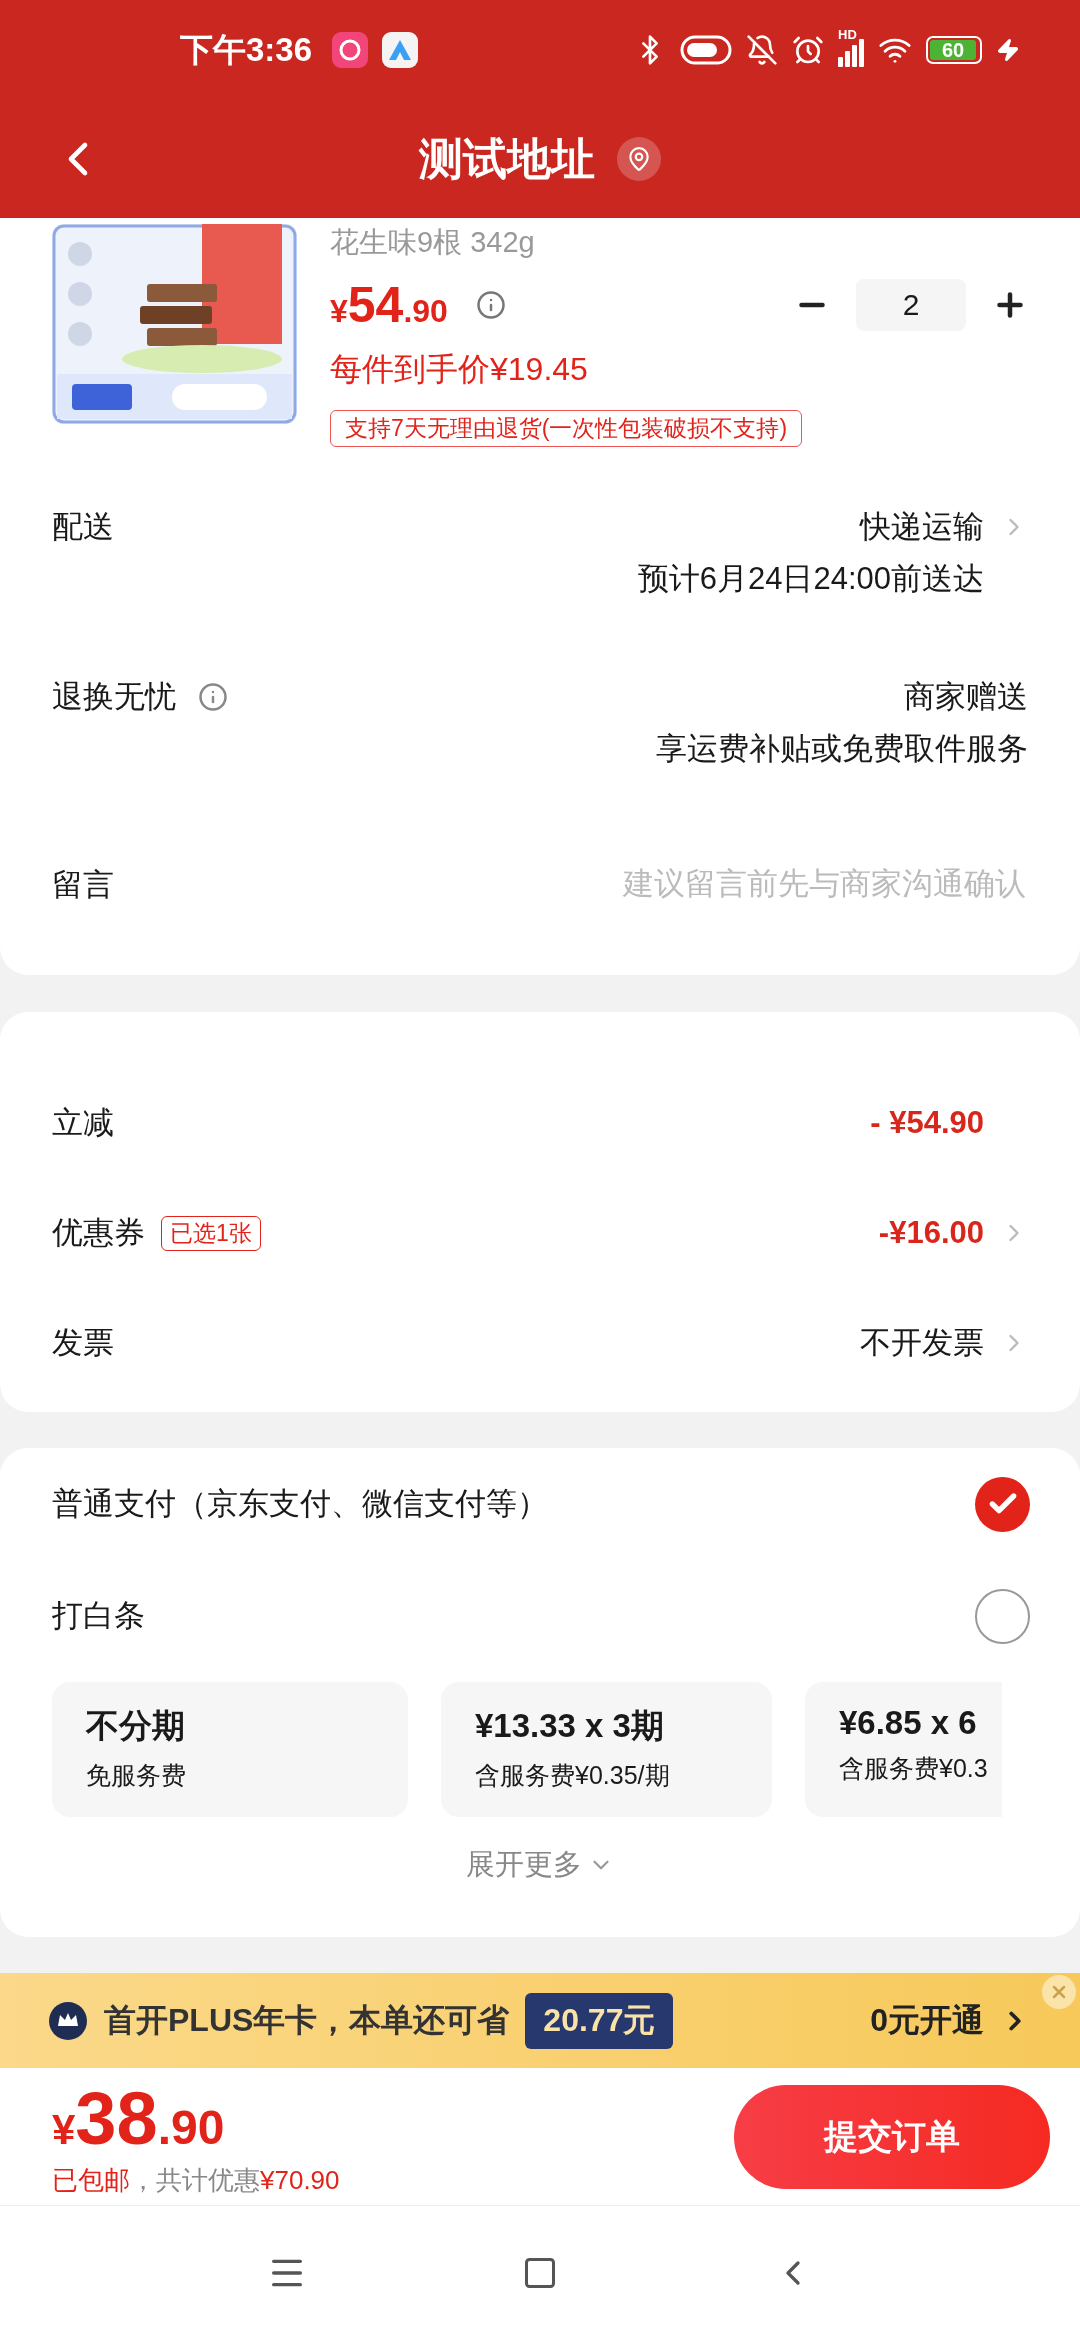  What do you see at coordinates (540, 1865) in the screenshot?
I see `expand-more-button: 展开更多` at bounding box center [540, 1865].